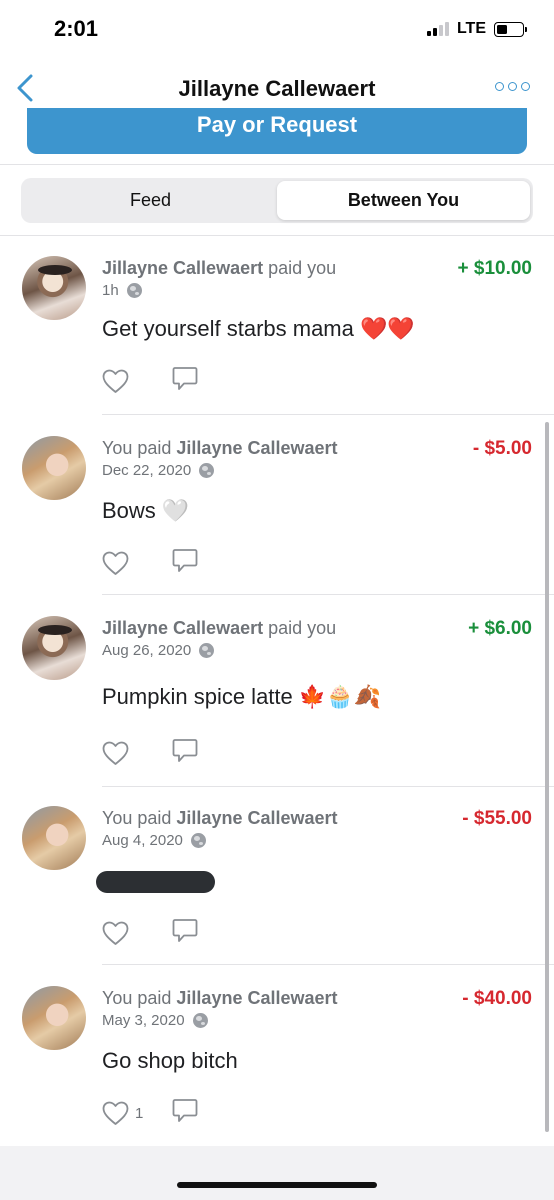 The image size is (554, 1200). Describe the element at coordinates (147, 470) in the screenshot. I see `timestamp: Dec 22, 2020` at that location.